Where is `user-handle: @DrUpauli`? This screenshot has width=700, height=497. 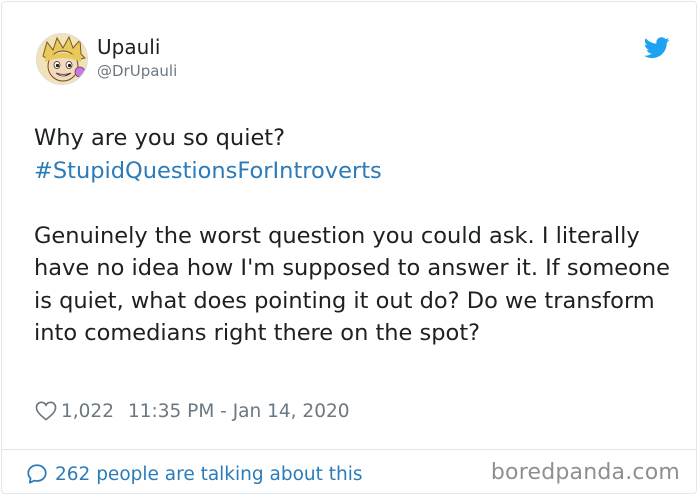 user-handle: @DrUpauli is located at coordinates (137, 71).